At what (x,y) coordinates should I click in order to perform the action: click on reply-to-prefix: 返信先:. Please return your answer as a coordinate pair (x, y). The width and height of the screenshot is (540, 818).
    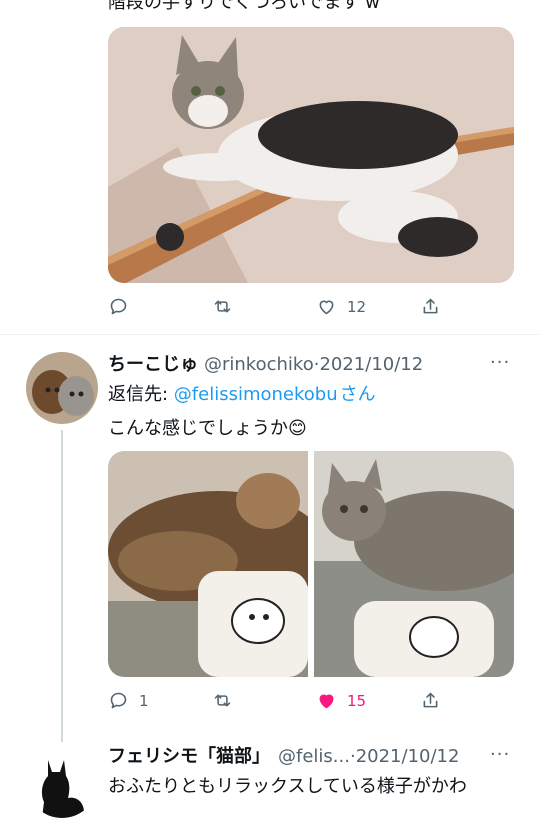
    Looking at the image, I should click on (141, 394).